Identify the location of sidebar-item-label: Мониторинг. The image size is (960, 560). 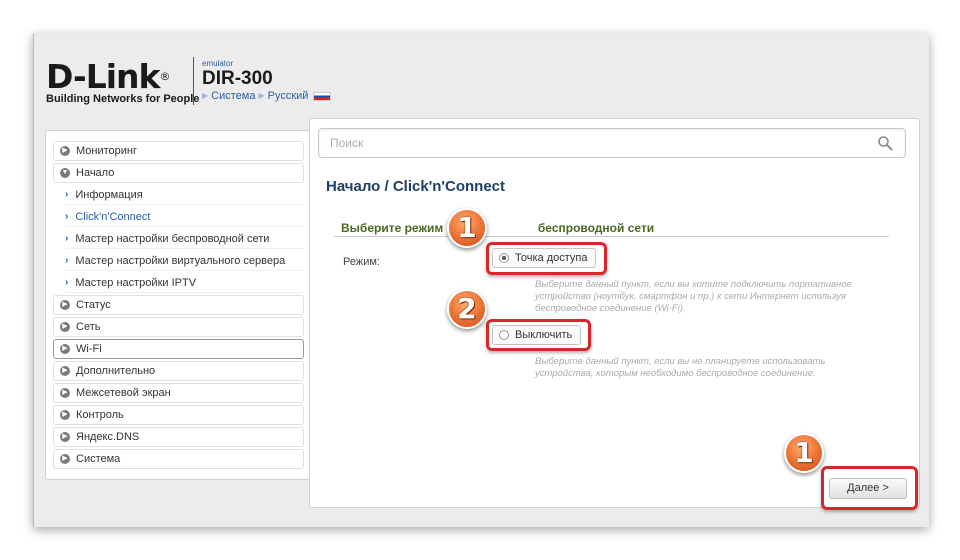
(107, 151).